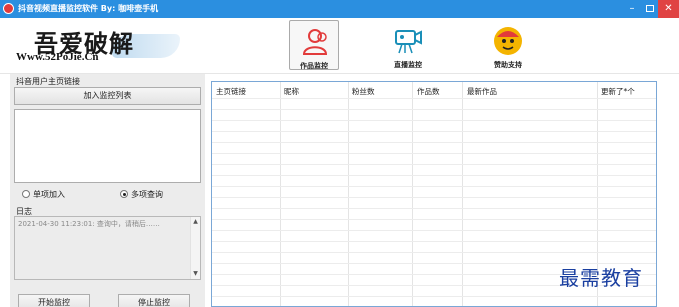  Describe the element at coordinates (48, 81) in the screenshot. I see `users-group-title: 抖音用户主页链接` at that location.